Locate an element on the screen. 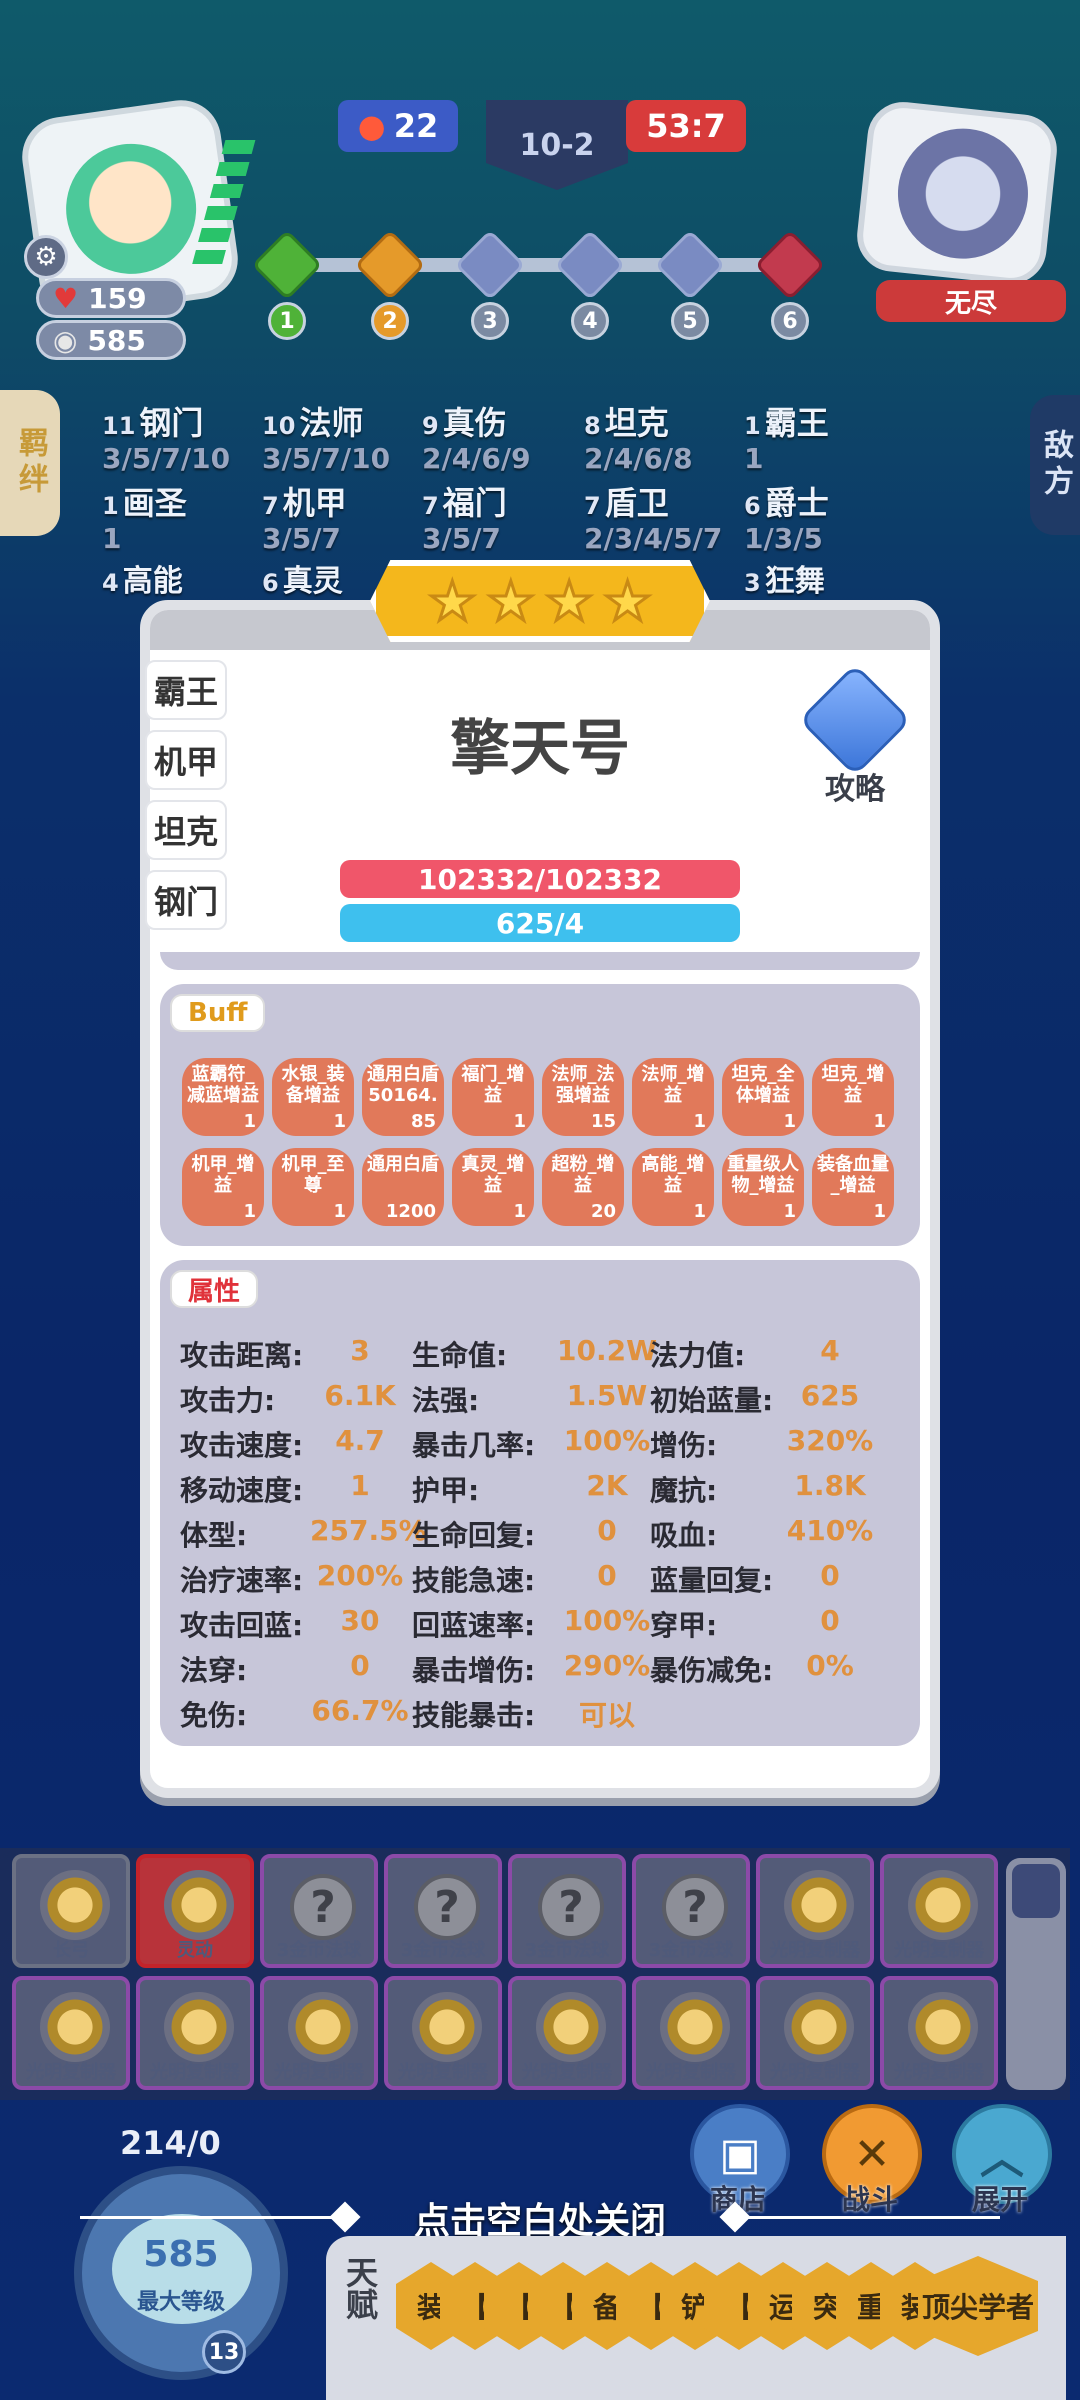 The width and height of the screenshot is (1080, 2400). buff-name: 装备血量_增益 is located at coordinates (853, 1175).